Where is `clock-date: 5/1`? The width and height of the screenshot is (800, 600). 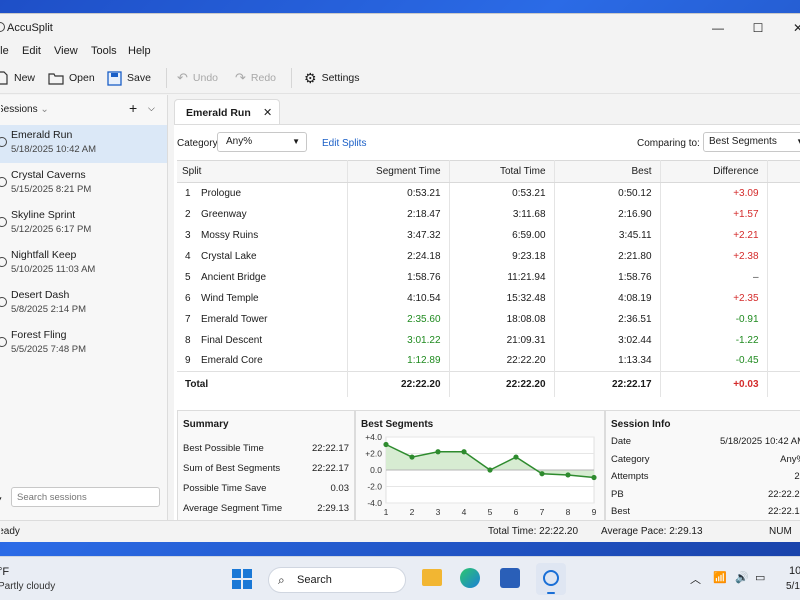 clock-date: 5/1 is located at coordinates (793, 586).